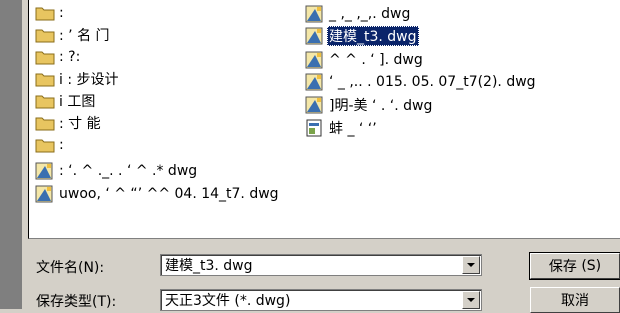  I want to click on list-item-file: 蚌 _ ‘ ‘’, so click(342, 128).